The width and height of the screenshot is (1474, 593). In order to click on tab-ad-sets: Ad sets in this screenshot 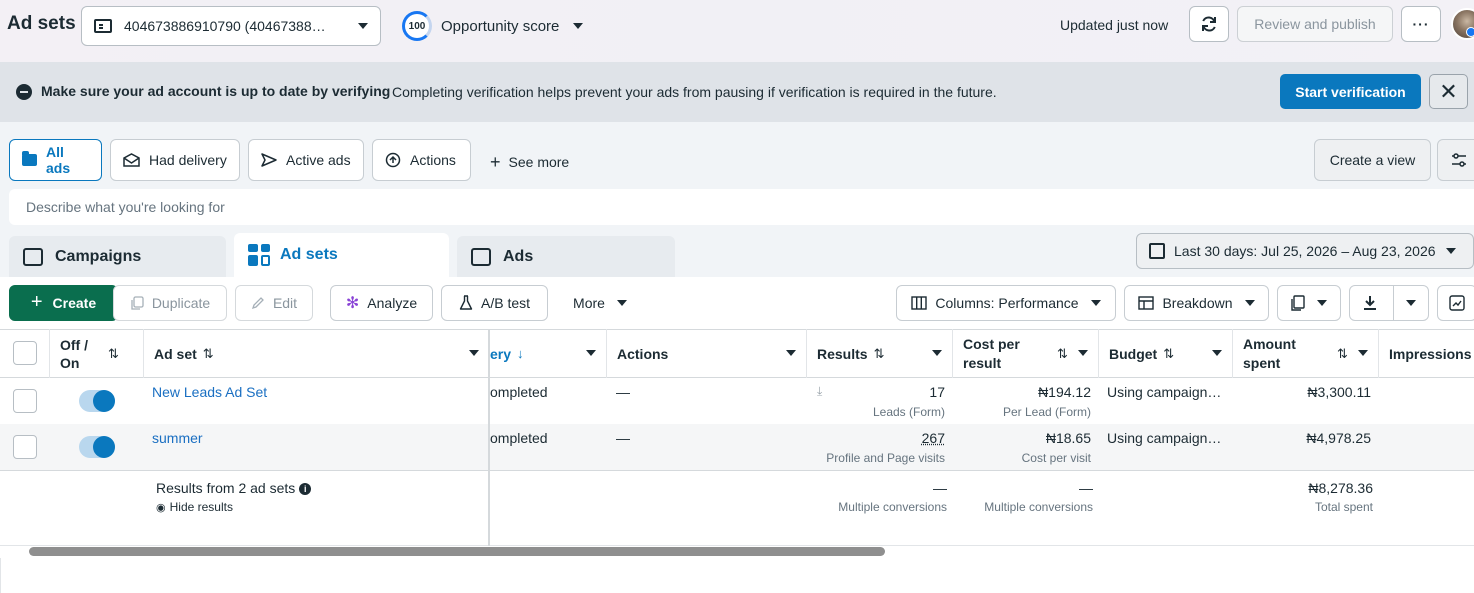, I will do `click(341, 255)`.